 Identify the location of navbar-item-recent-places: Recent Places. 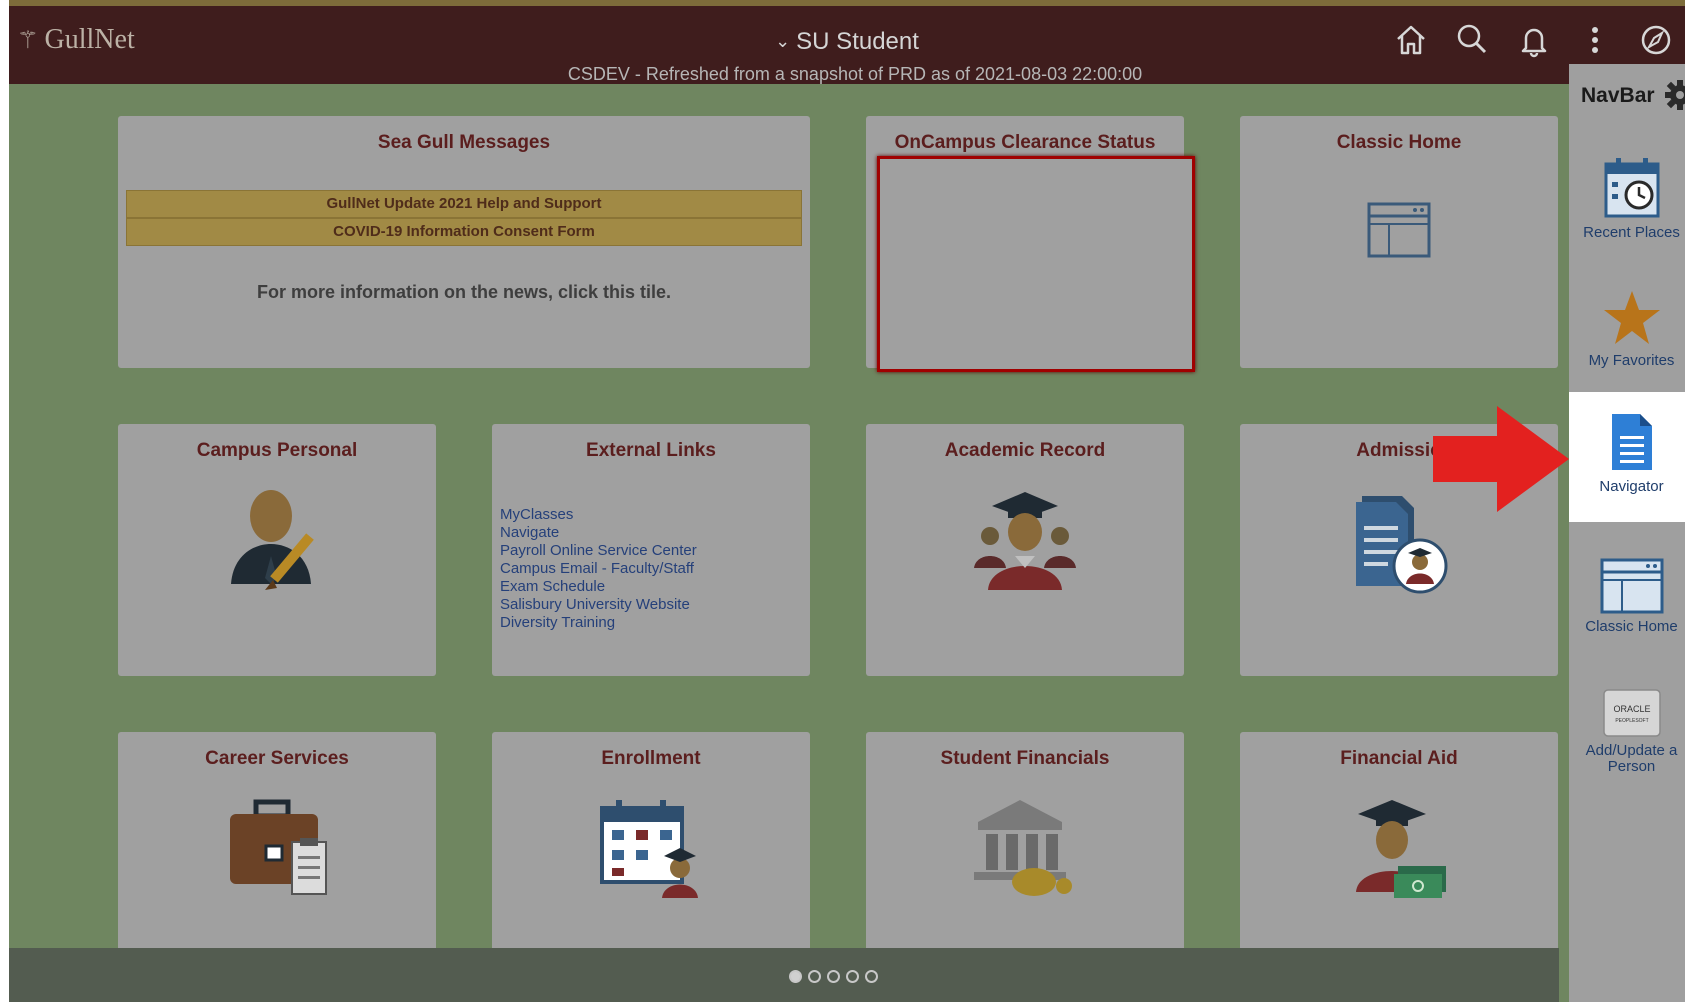
(1627, 211).